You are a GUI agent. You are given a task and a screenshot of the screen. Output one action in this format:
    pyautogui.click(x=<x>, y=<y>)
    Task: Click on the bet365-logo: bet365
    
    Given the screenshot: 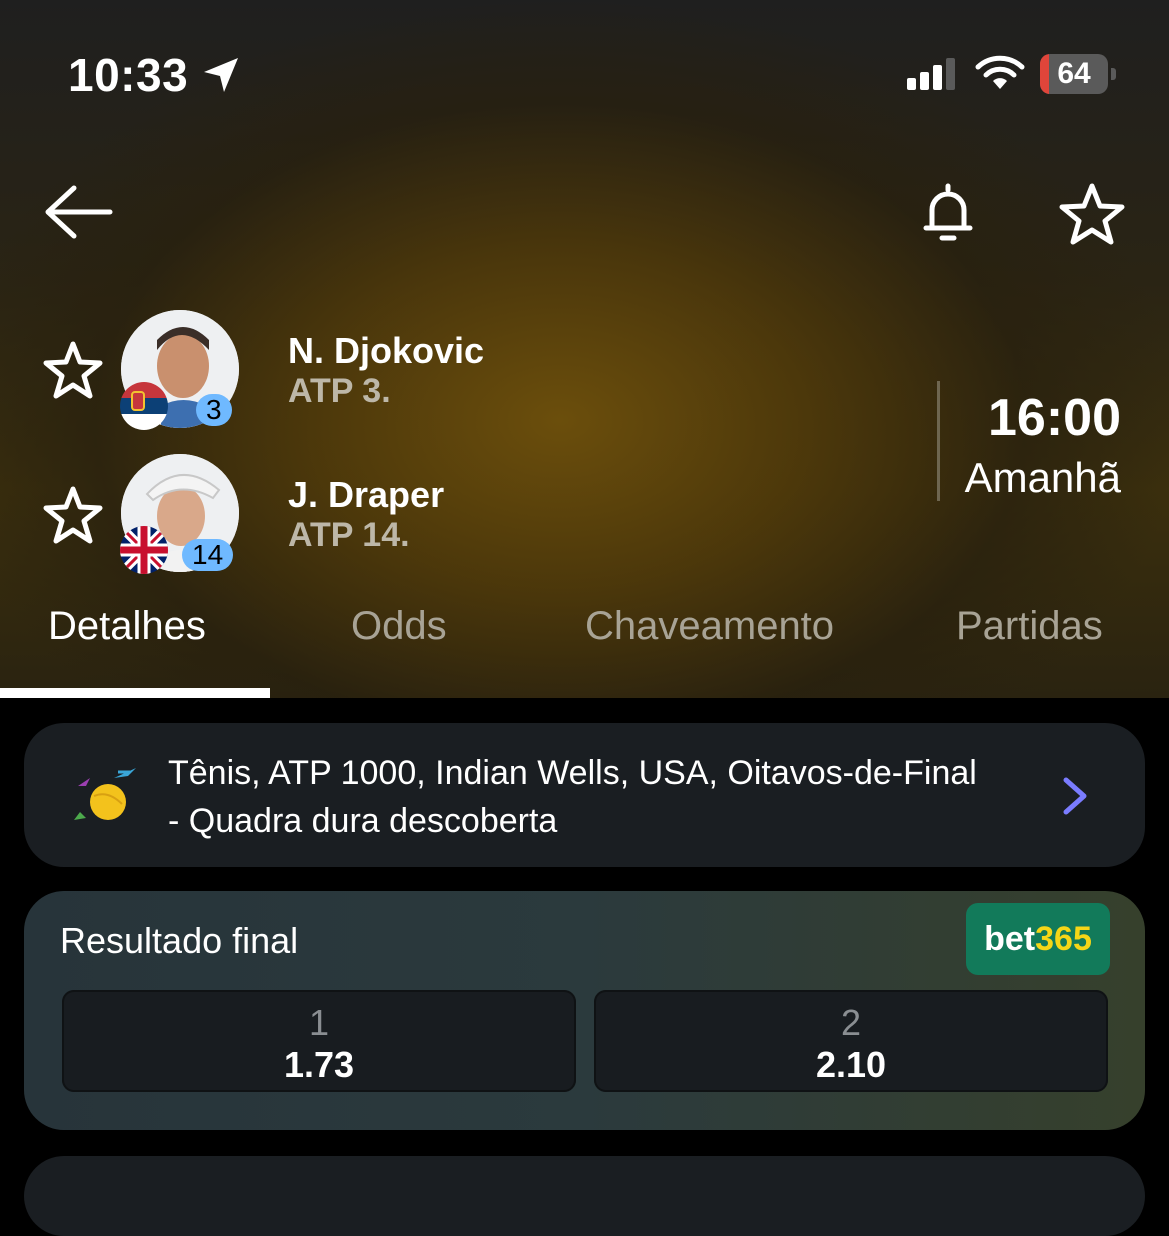 What is the action you would take?
    pyautogui.click(x=1038, y=939)
    